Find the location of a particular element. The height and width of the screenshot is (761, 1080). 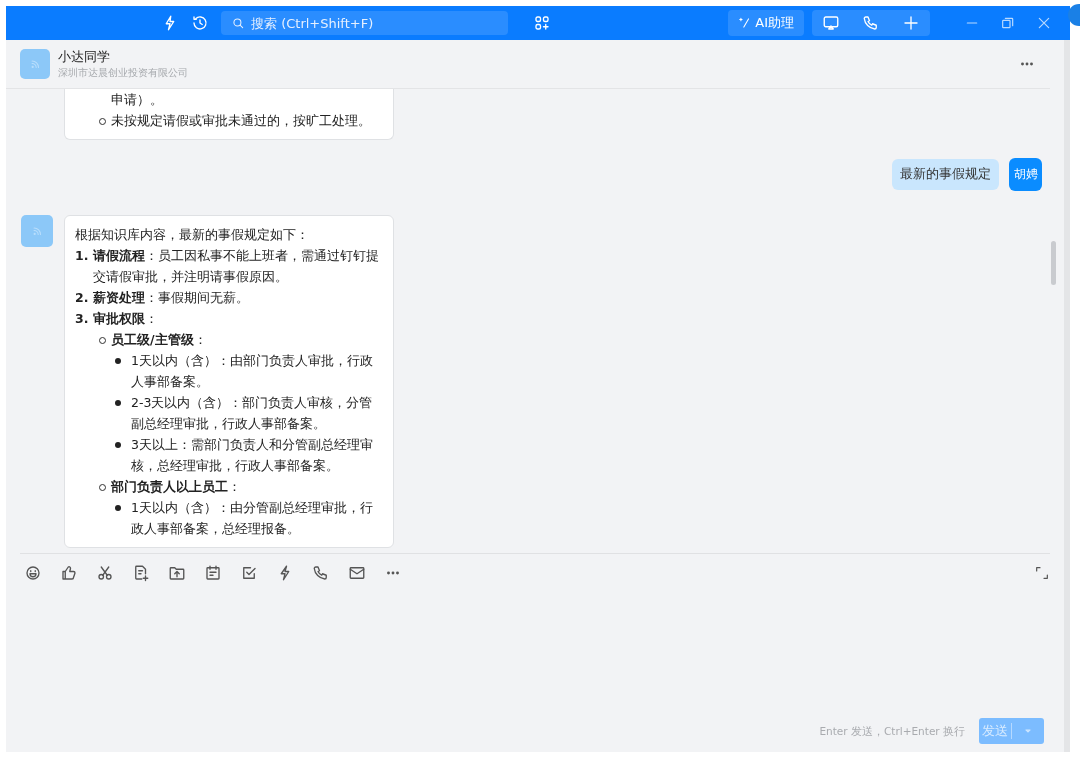

plus-icon is located at coordinates (911, 23).